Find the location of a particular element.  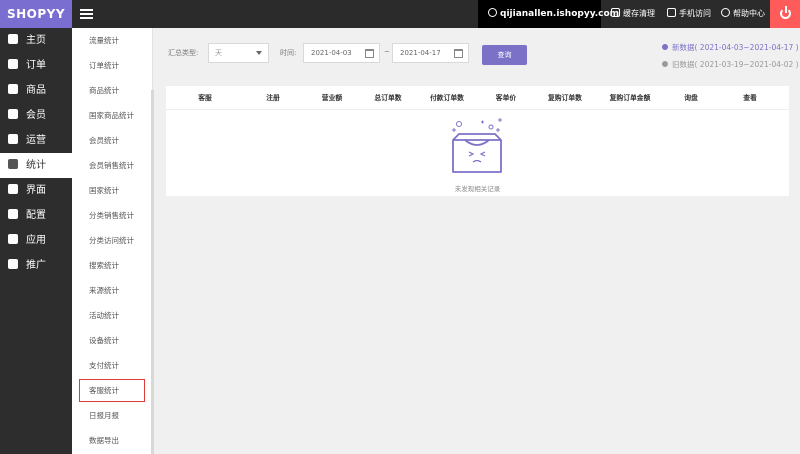

mainnav-label: 会员 is located at coordinates (36, 115).